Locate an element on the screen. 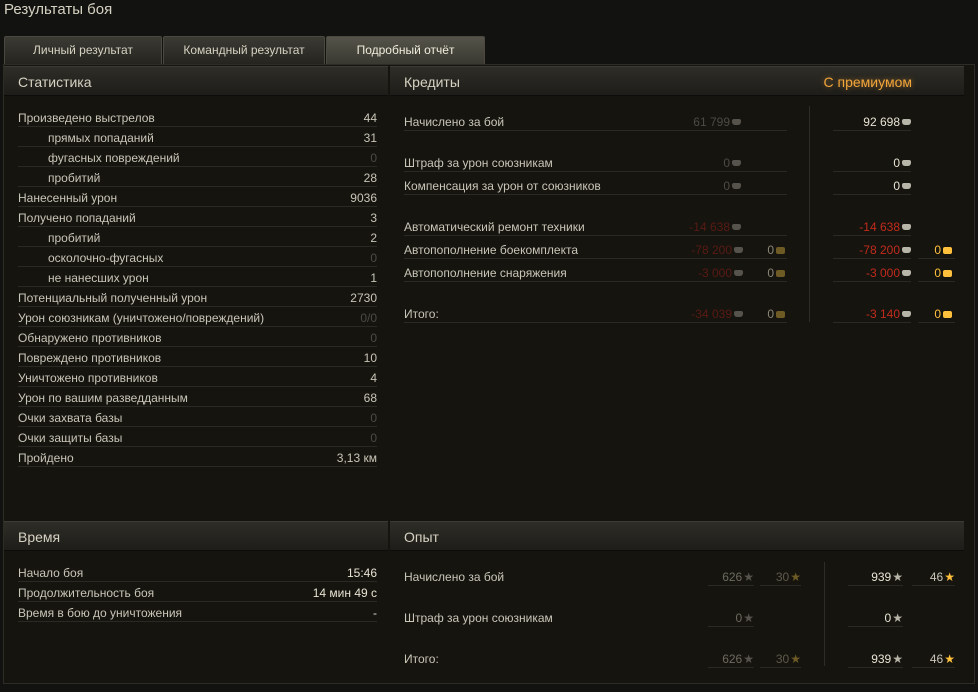  stat-row: пробитий 2 is located at coordinates (197, 239).